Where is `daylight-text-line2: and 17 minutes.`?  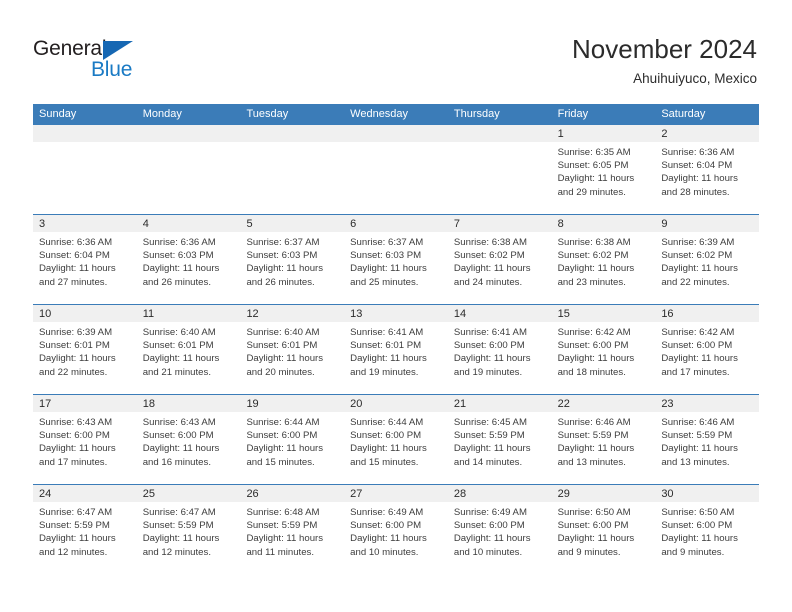
daylight-text-line2: and 17 minutes. is located at coordinates (73, 462).